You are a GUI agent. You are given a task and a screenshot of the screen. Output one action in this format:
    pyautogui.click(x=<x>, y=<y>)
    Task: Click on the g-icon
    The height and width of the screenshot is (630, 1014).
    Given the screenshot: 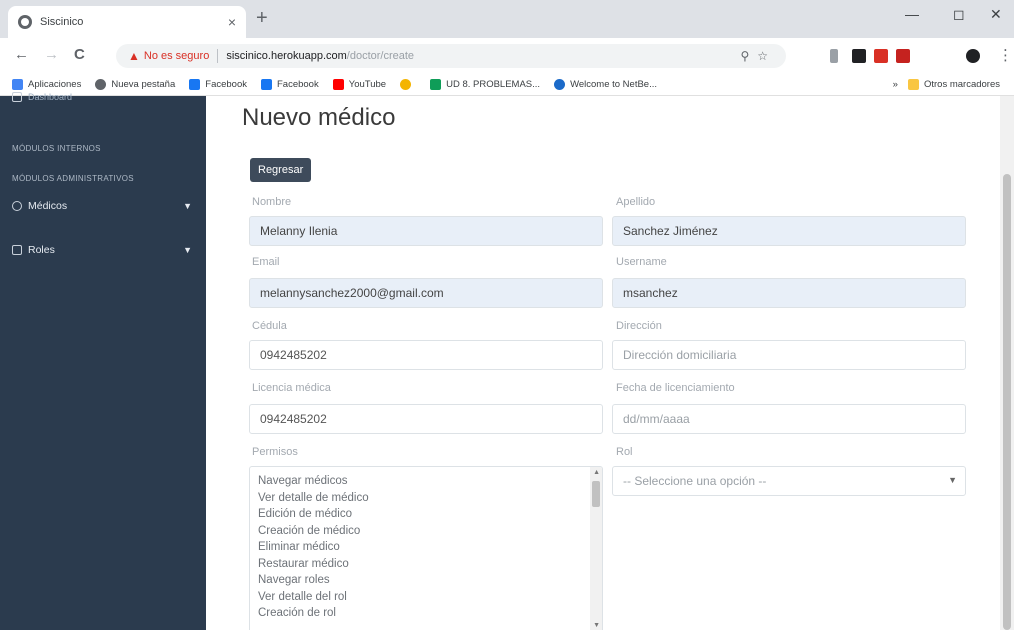 What is the action you would take?
    pyautogui.click(x=406, y=84)
    